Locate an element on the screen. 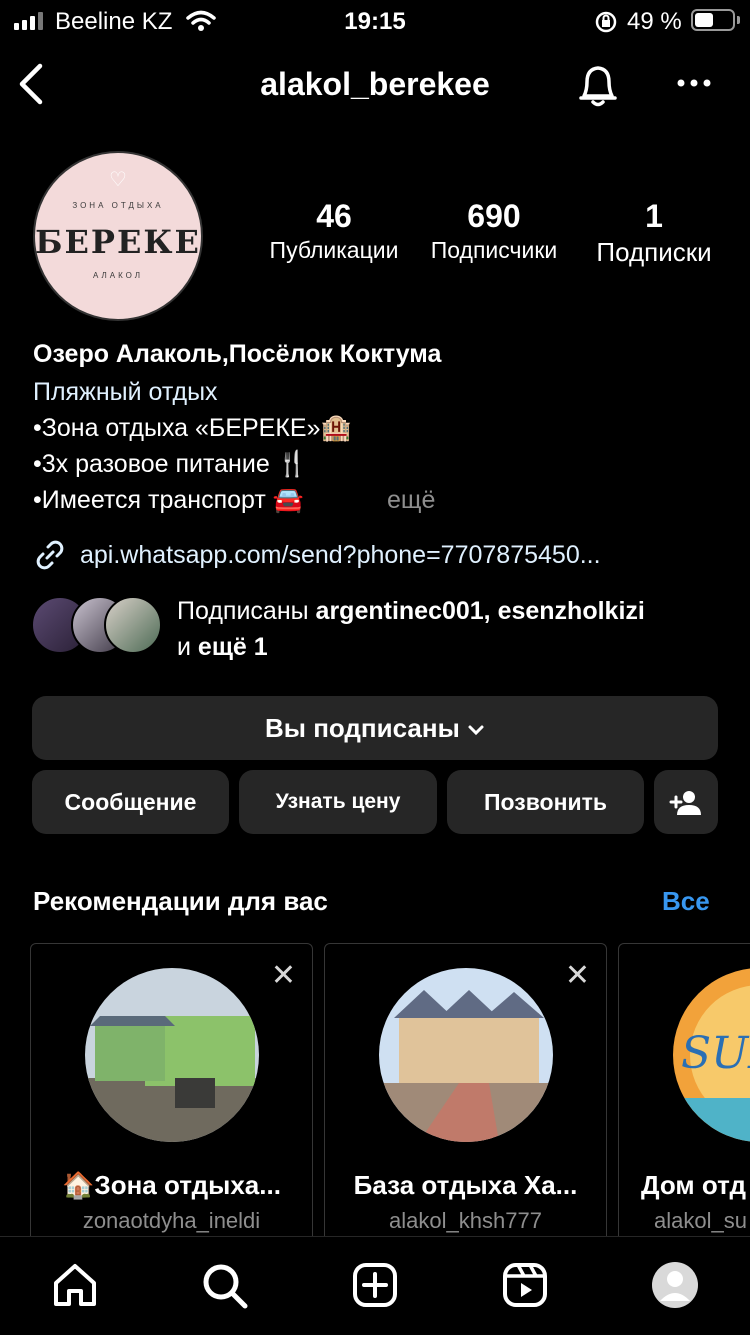 This screenshot has height=1335, width=750. add-person-icon is located at coordinates (686, 802).